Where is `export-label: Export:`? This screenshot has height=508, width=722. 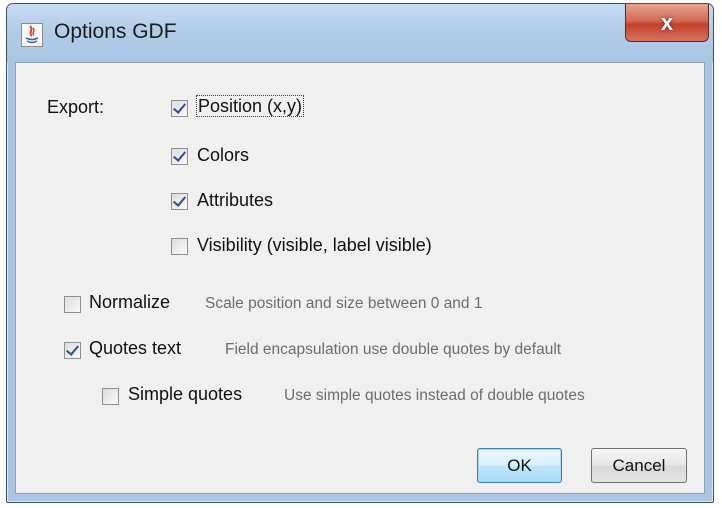 export-label: Export: is located at coordinates (76, 107).